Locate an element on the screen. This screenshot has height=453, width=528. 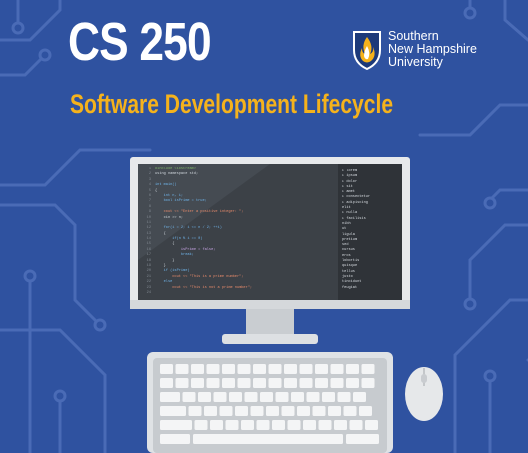
code-text: if (isPrime) is located at coordinates (172, 271).